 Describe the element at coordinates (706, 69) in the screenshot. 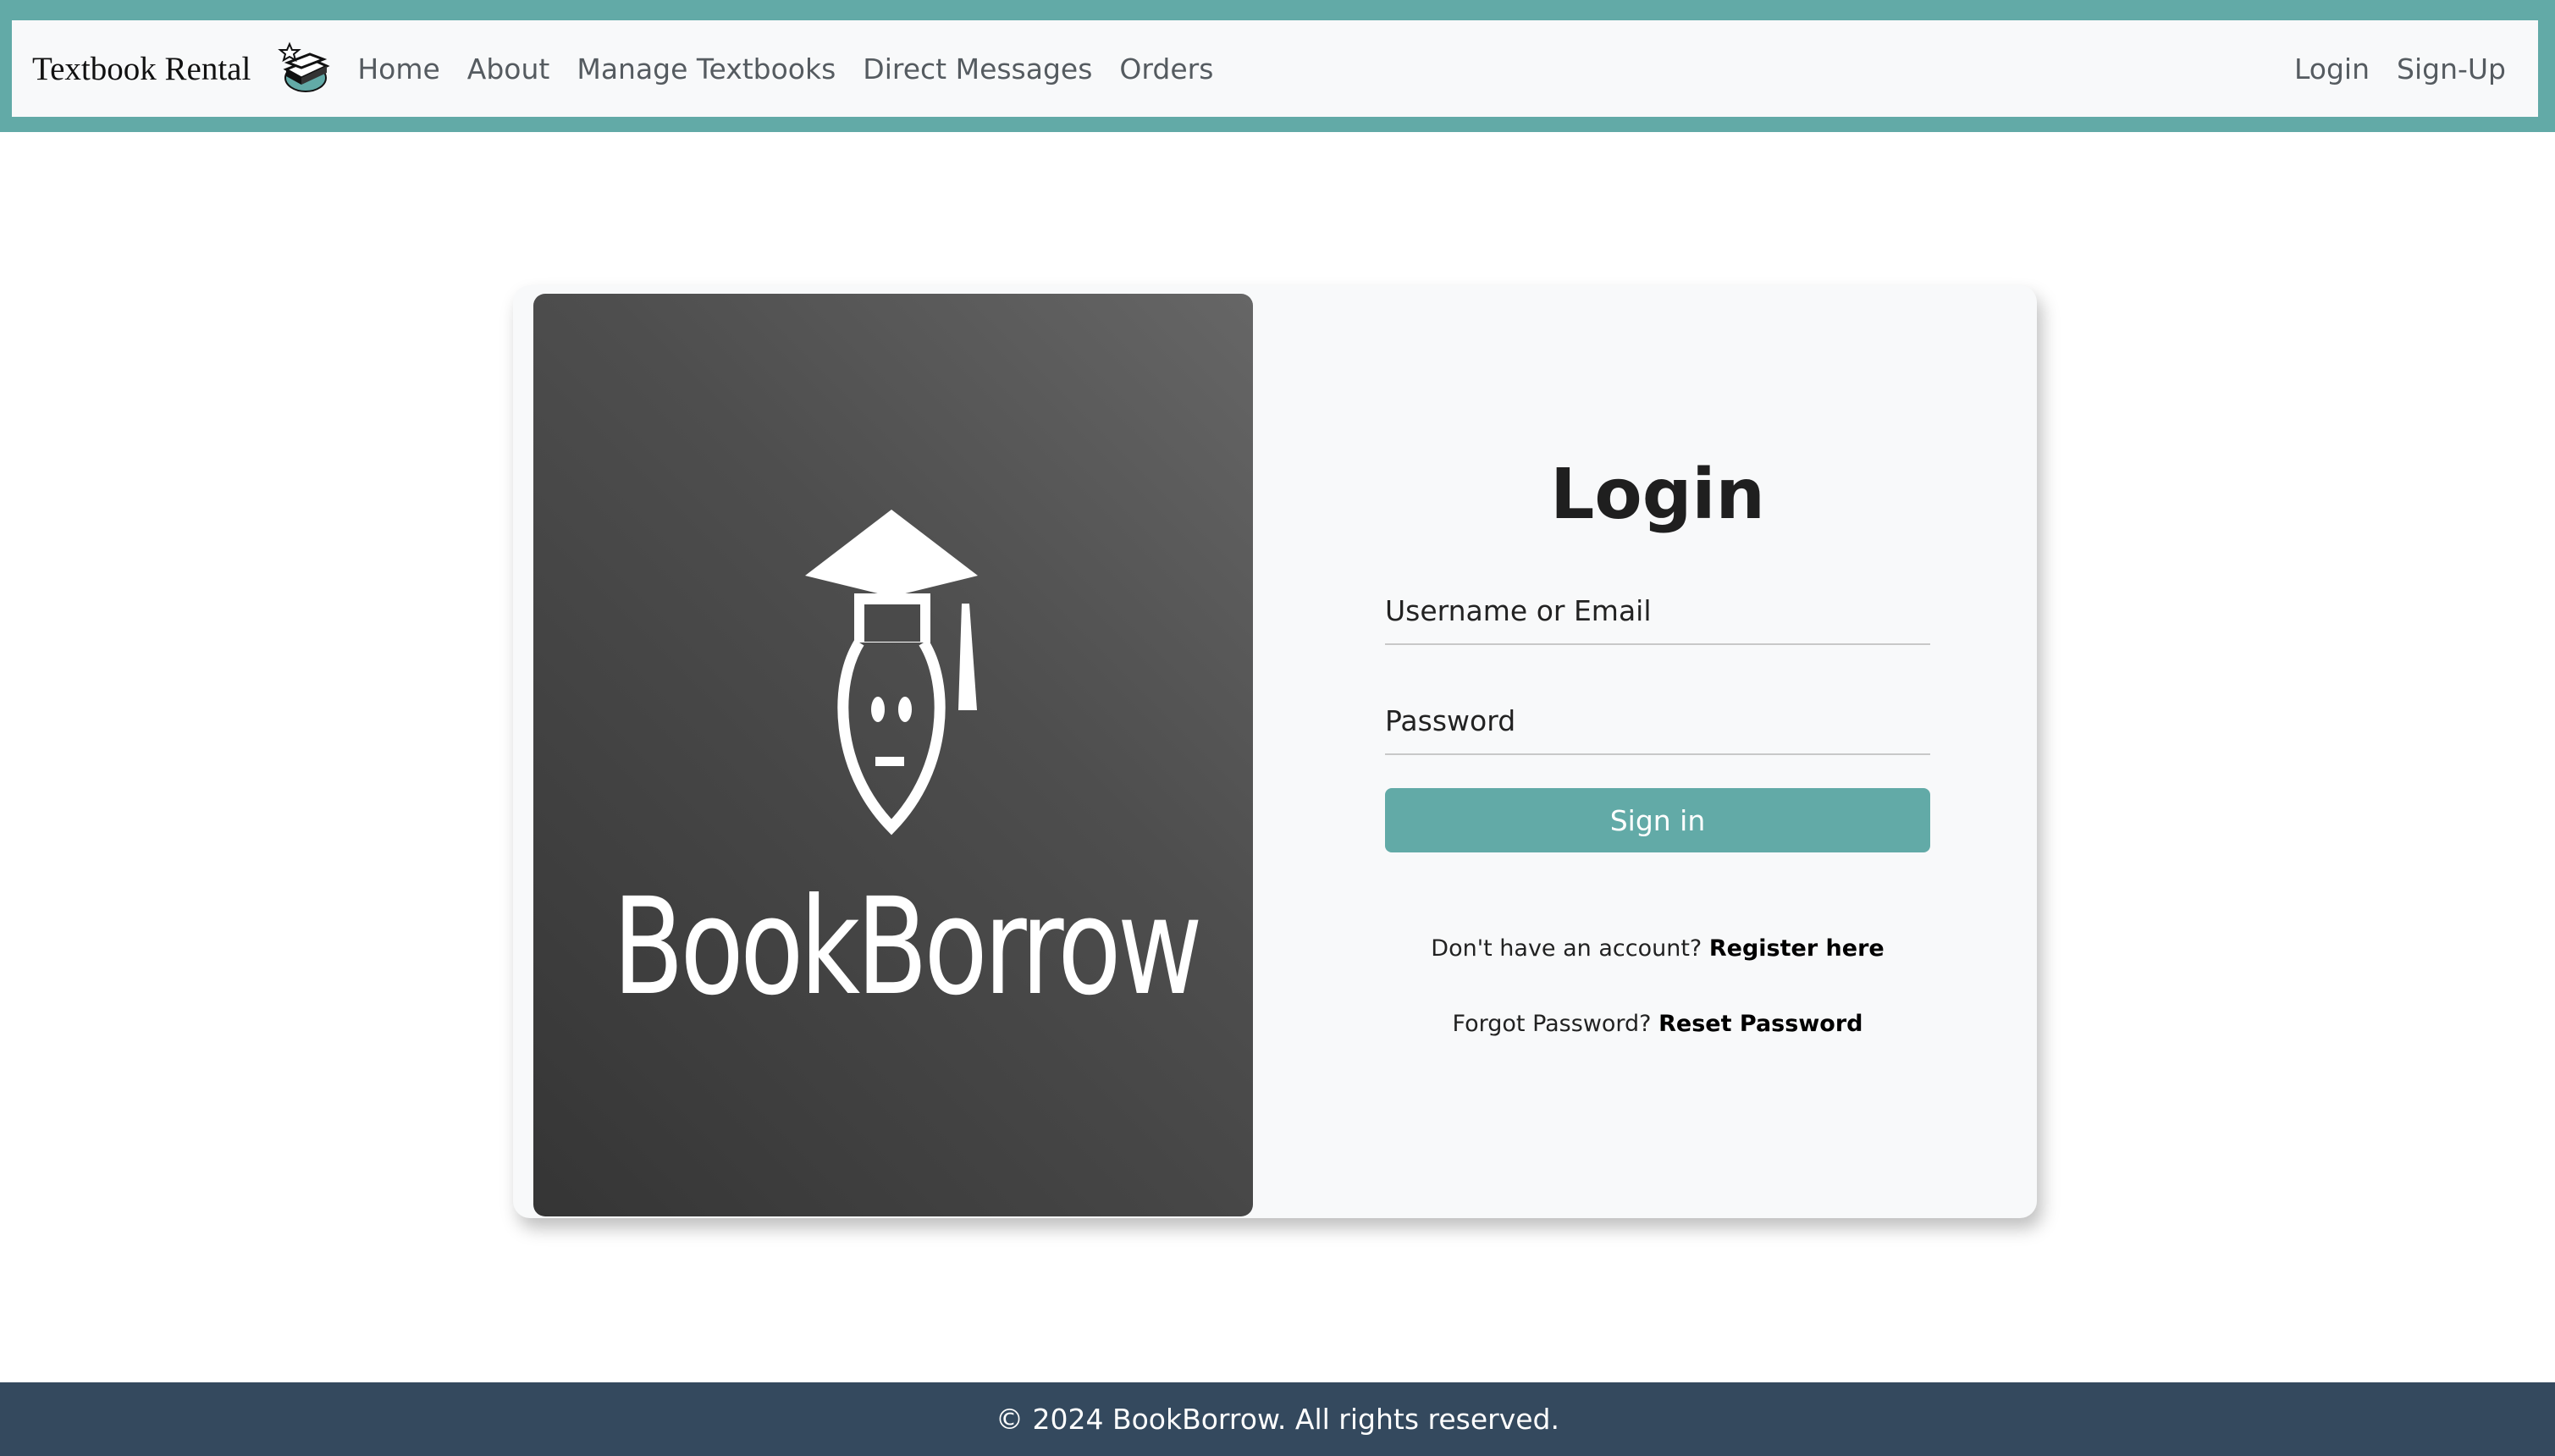

I see `nav-link-manage-textbooks: Manage Textbooks` at that location.